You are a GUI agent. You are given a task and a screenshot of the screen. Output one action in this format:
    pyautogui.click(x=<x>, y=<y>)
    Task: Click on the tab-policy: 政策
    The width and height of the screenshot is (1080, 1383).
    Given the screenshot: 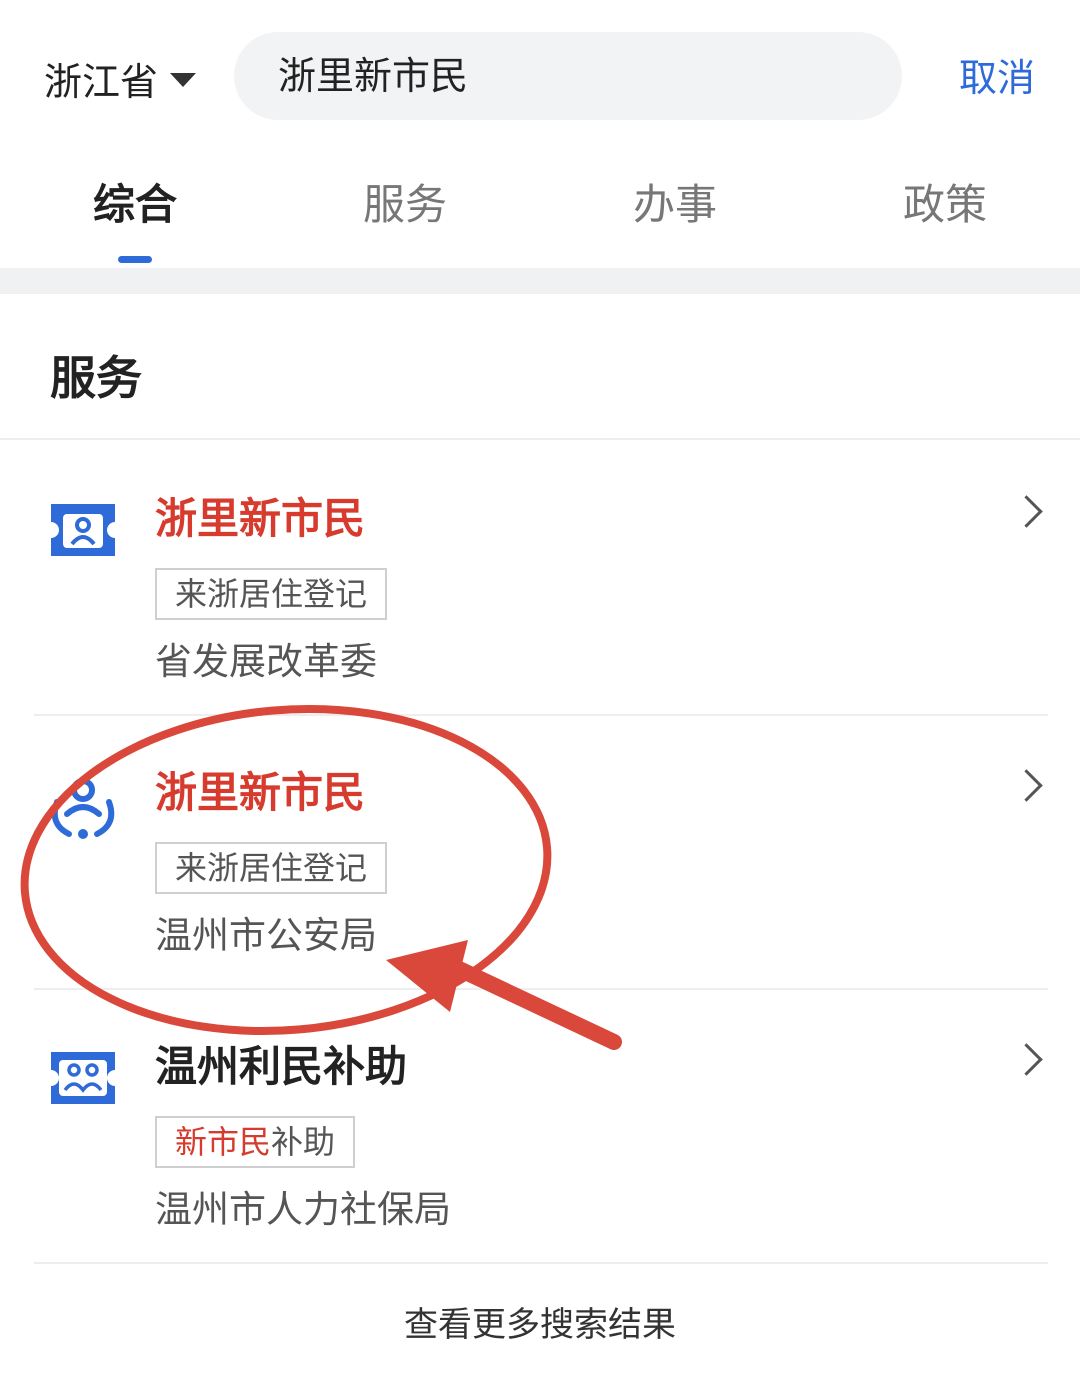 What is the action you would take?
    pyautogui.click(x=945, y=205)
    